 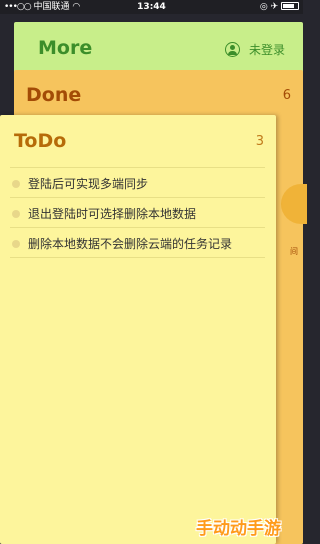 I want to click on user-icon, so click(x=232, y=49).